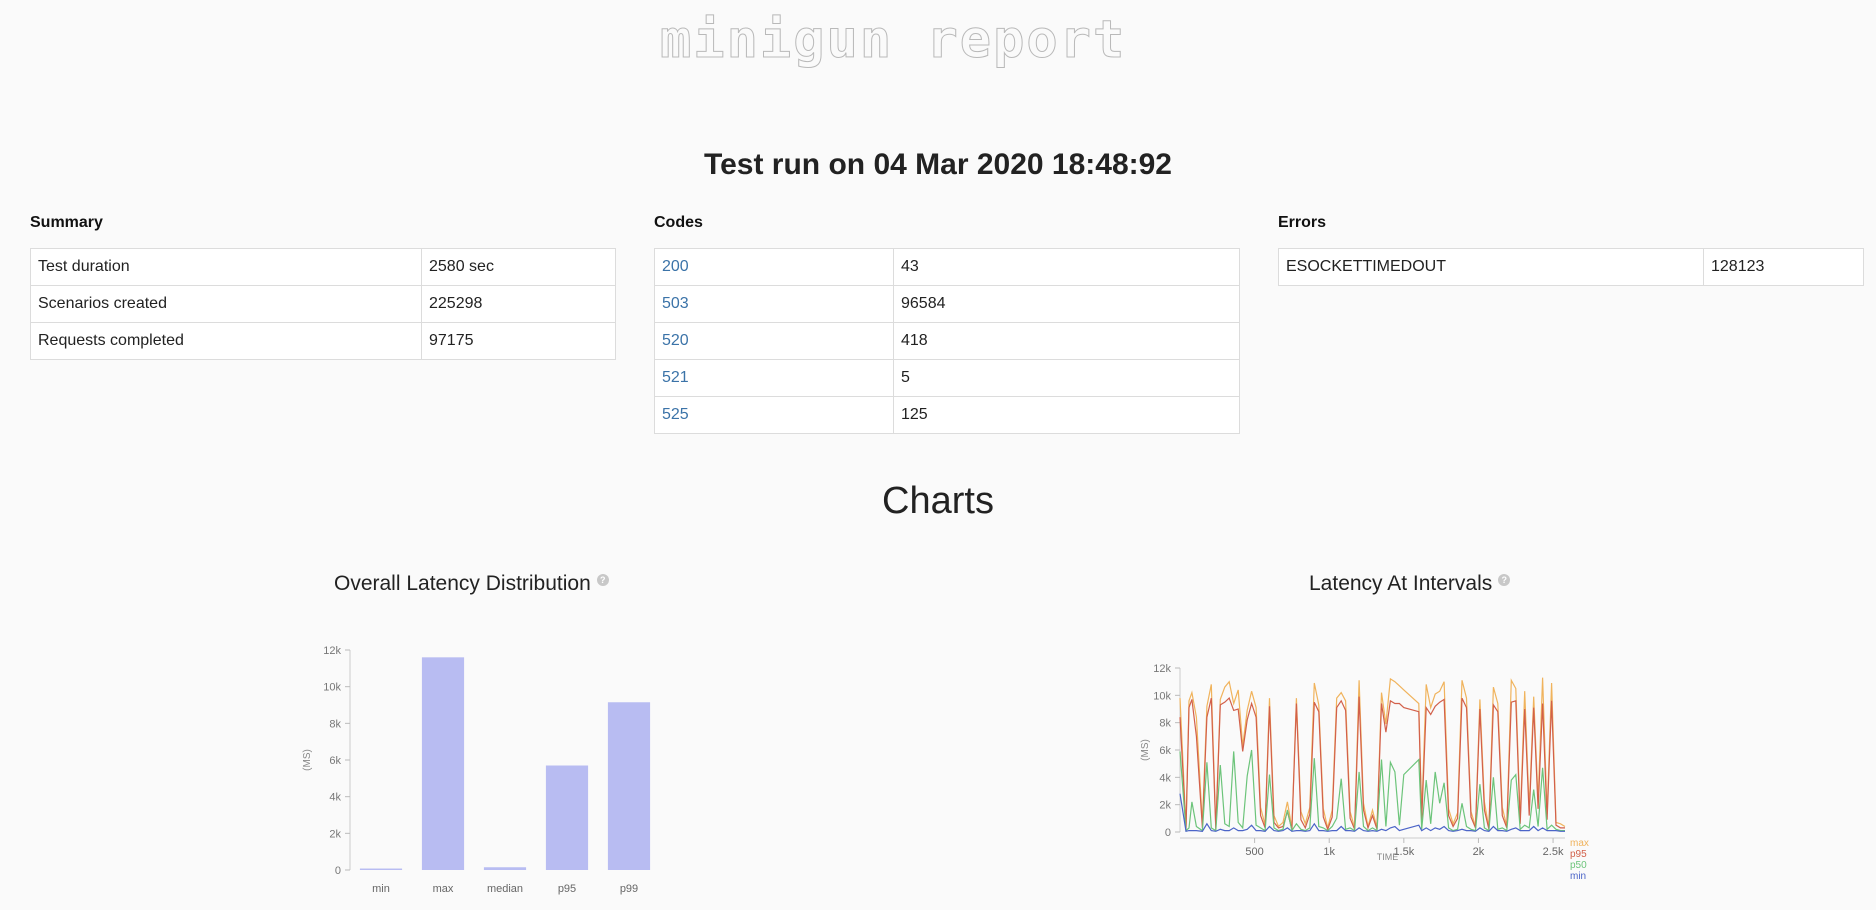 The image size is (1876, 910). I want to click on summary-label: Test duration, so click(226, 267).